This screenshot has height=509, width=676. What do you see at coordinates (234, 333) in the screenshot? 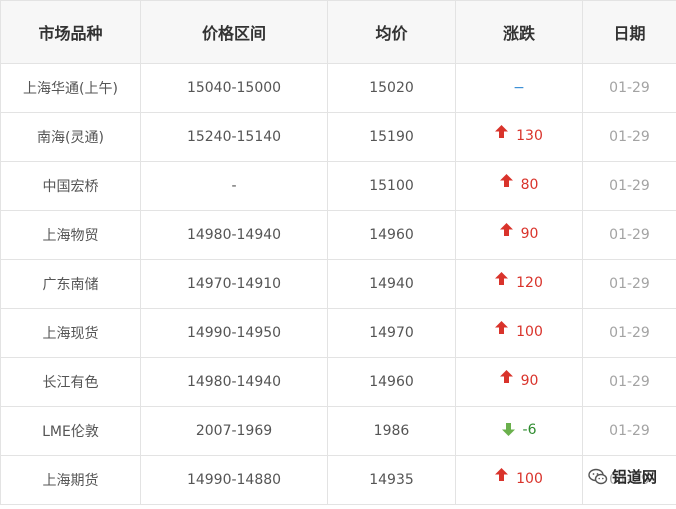
I see `cell-price-range: 14990-14950` at bounding box center [234, 333].